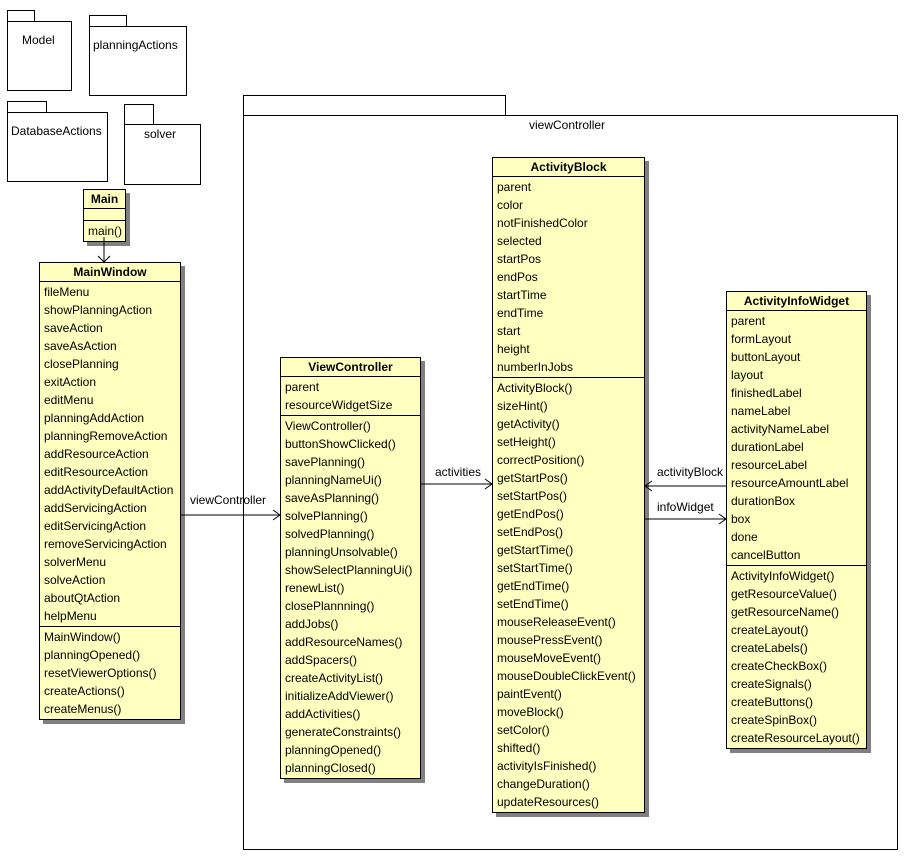 This screenshot has width=906, height=860. Describe the element at coordinates (104, 250) in the screenshot. I see `association-main-mainwindow` at that location.